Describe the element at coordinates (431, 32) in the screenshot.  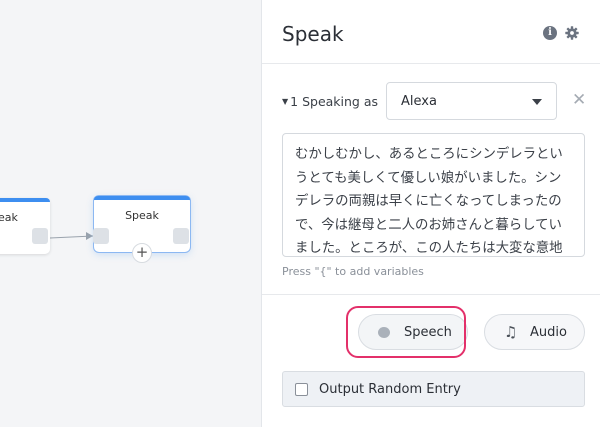
I see `panel-header: Speak i` at that location.